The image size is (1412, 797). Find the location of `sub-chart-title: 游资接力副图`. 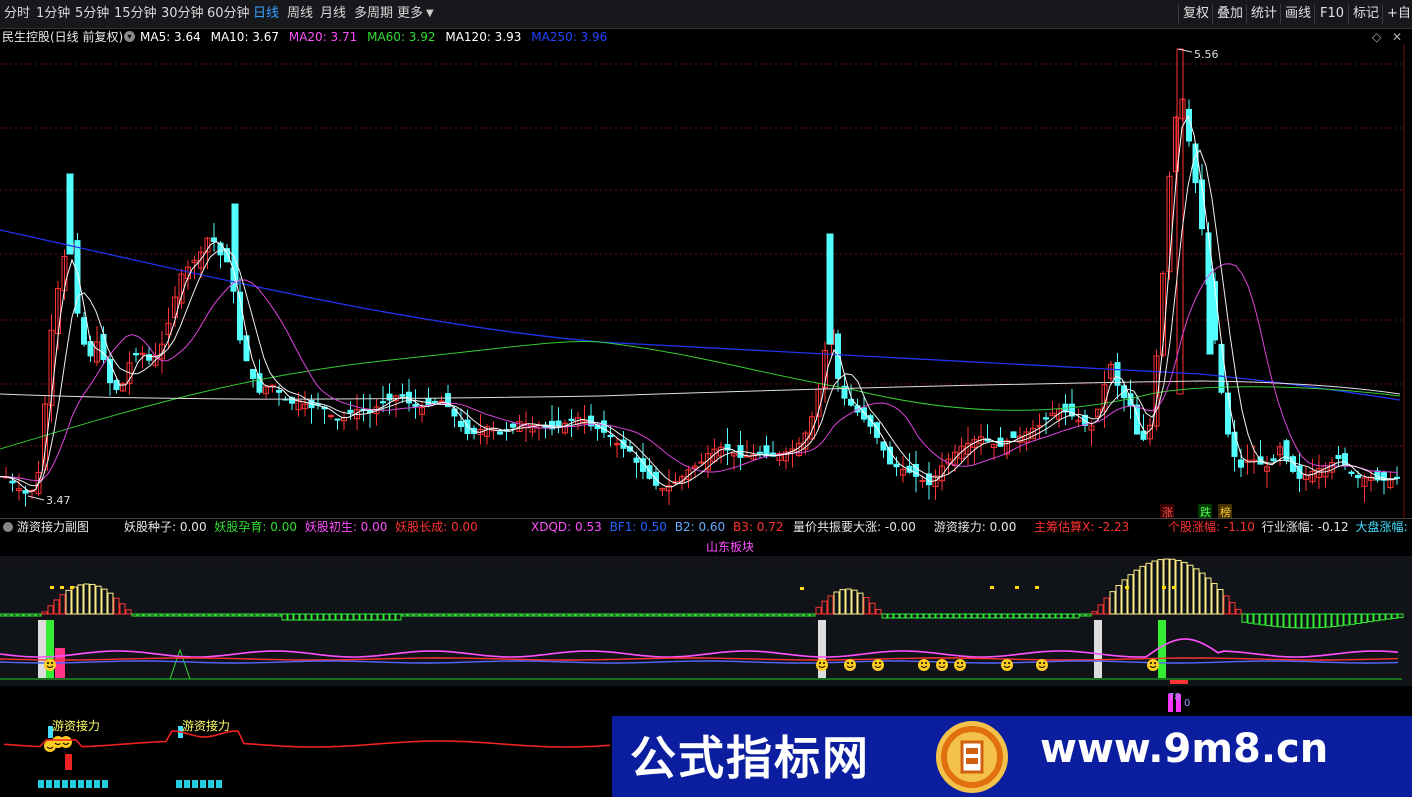

sub-chart-title: 游资接力副图 is located at coordinates (53, 527).